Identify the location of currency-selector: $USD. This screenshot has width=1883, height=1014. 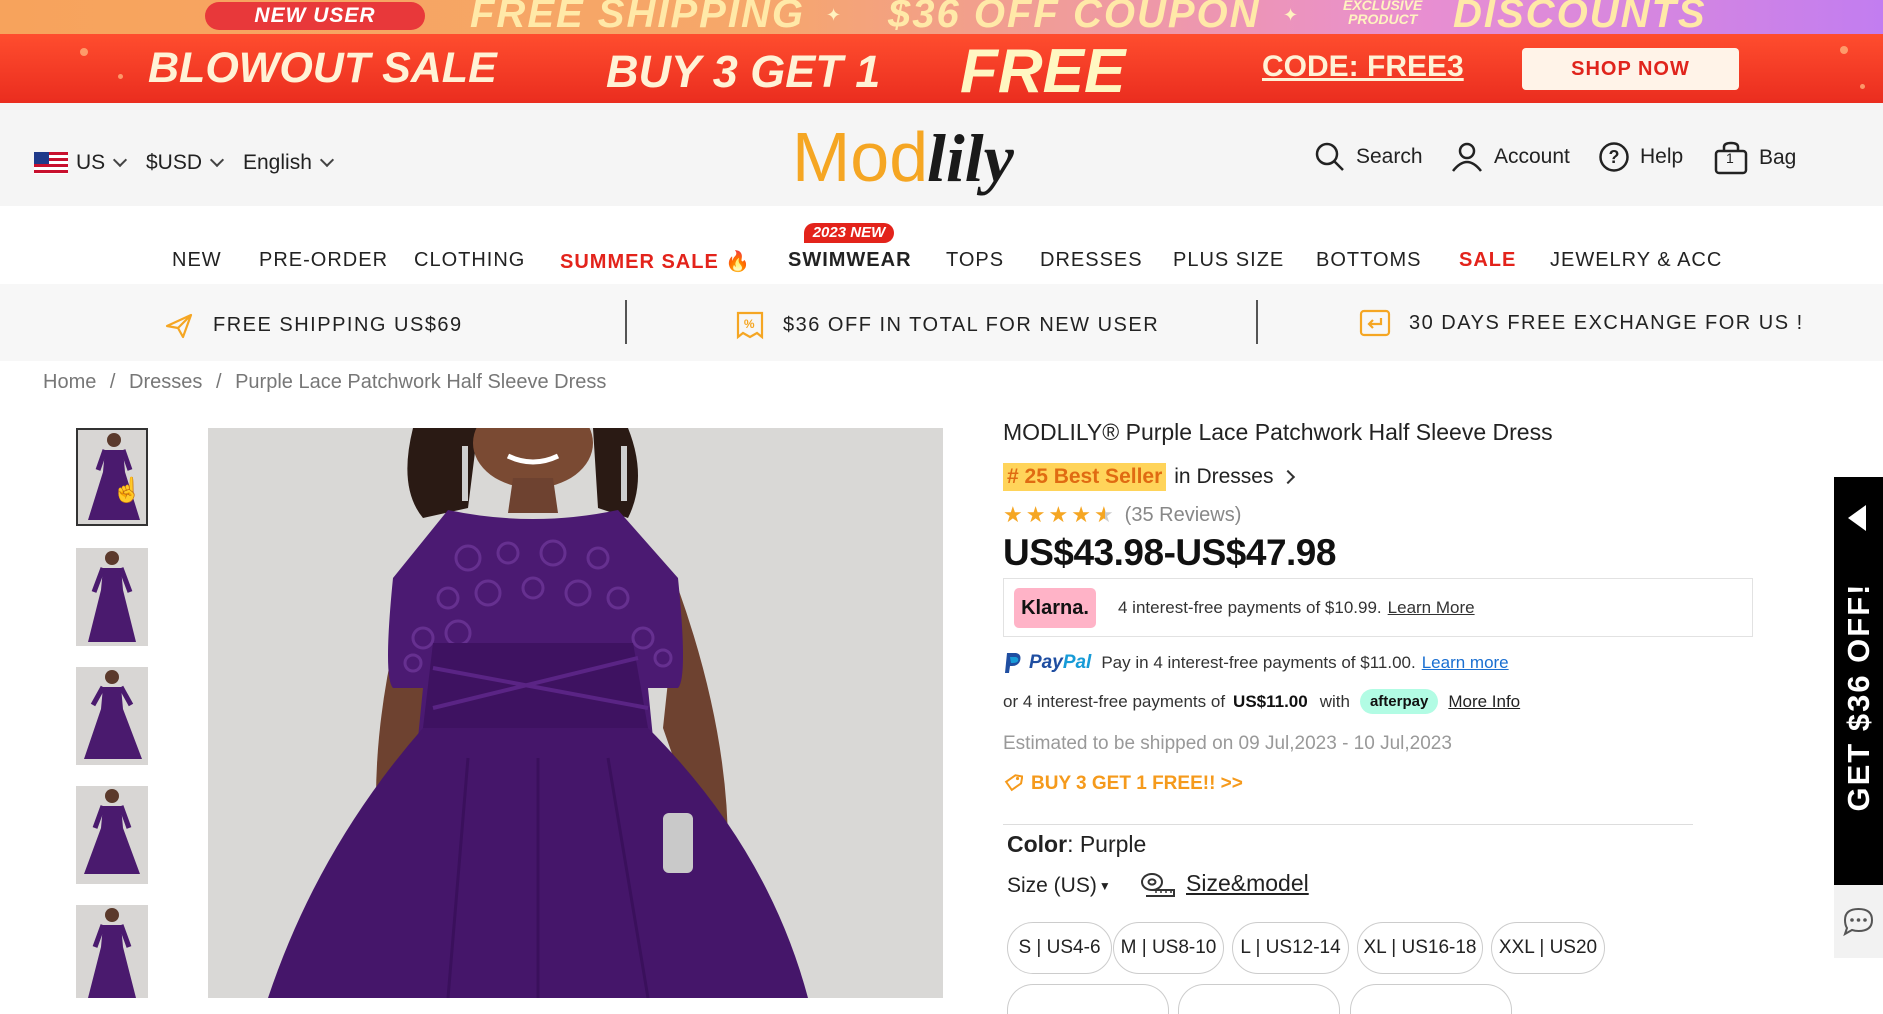
(185, 163).